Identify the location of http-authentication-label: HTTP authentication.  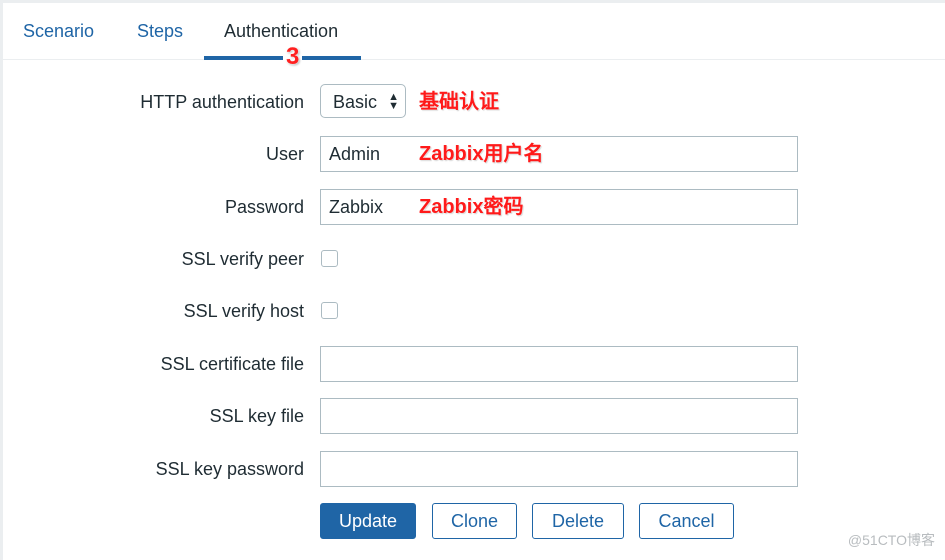
(222, 102).